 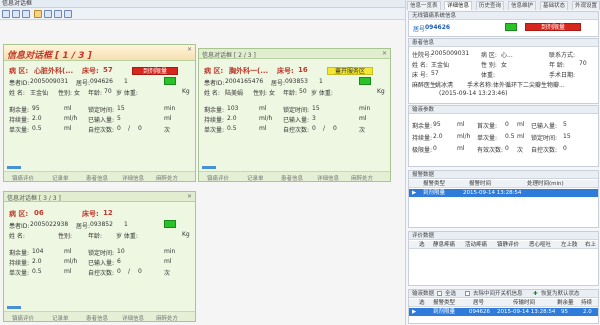 I want to click on section-title: 患者信息, so click(x=423, y=43).